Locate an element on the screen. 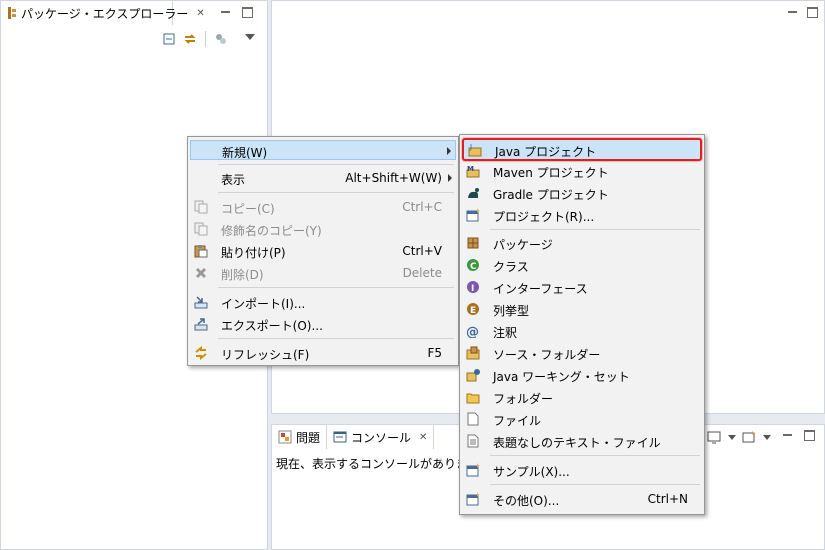 The image size is (825, 550). export-icon is located at coordinates (201, 324).